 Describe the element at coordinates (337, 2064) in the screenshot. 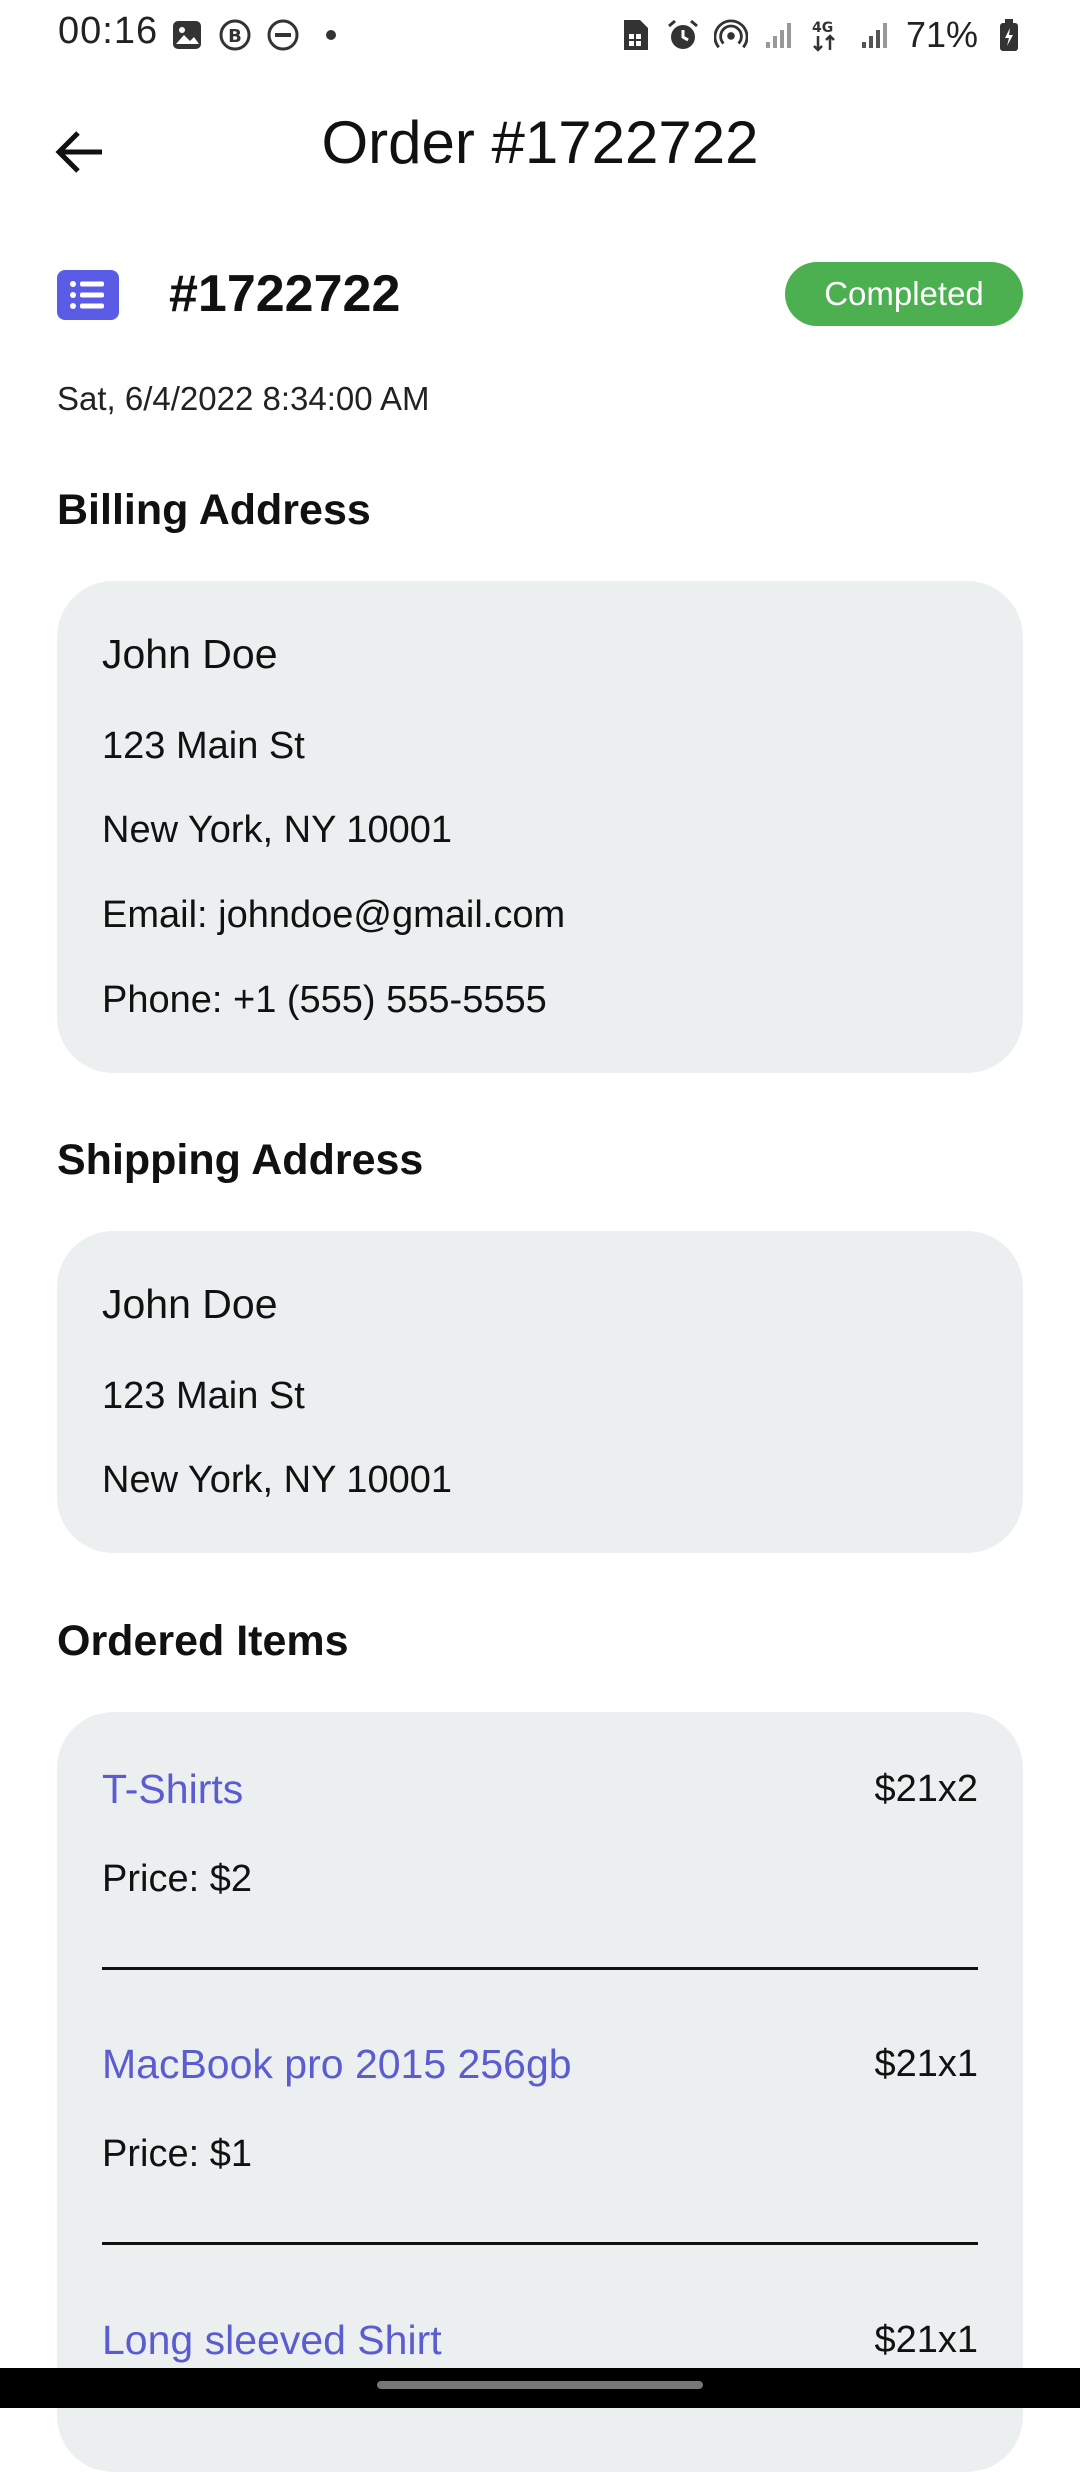

I see `item-name-link: MacBook pro 2015 256gb` at that location.